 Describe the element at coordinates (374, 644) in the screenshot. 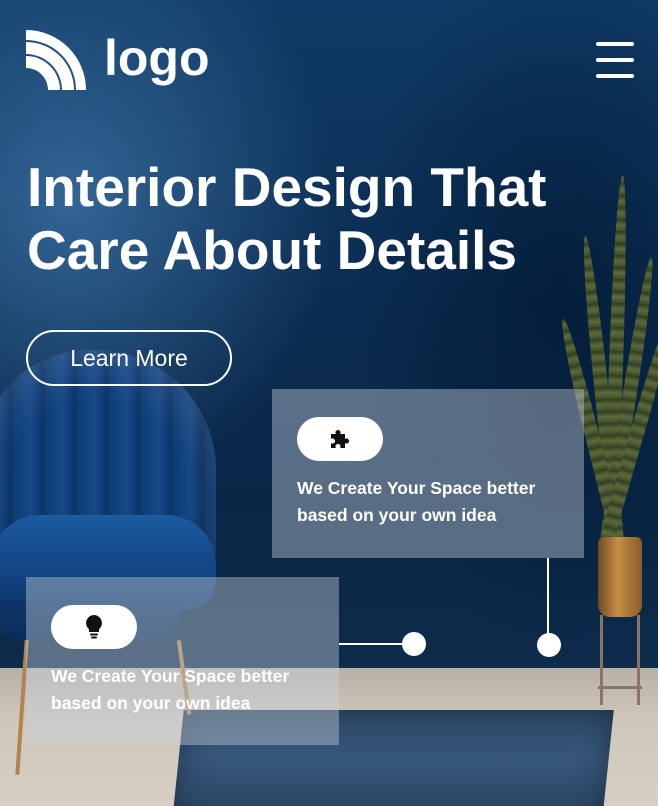

I see `connector-line` at that location.